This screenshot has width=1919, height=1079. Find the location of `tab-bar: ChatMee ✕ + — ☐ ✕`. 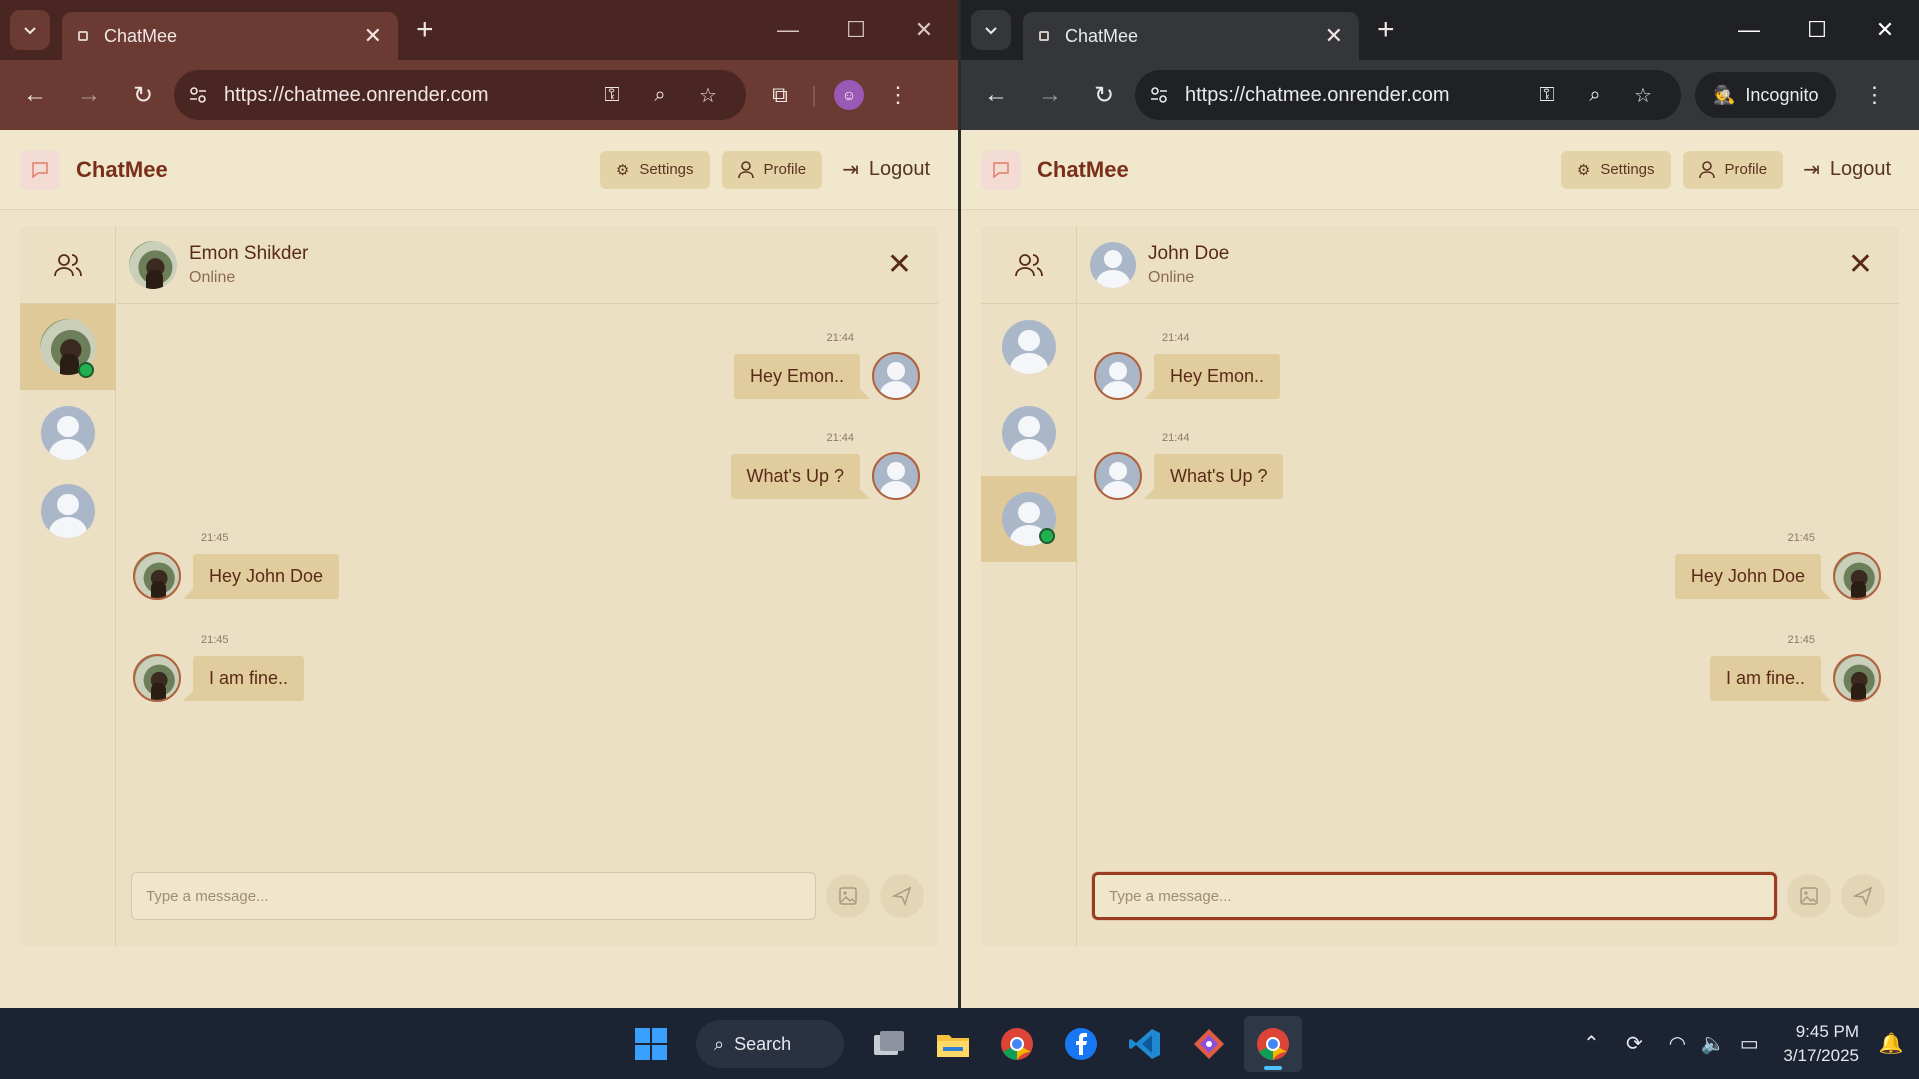

tab-bar: ChatMee ✕ + — ☐ ✕ is located at coordinates (479, 30).